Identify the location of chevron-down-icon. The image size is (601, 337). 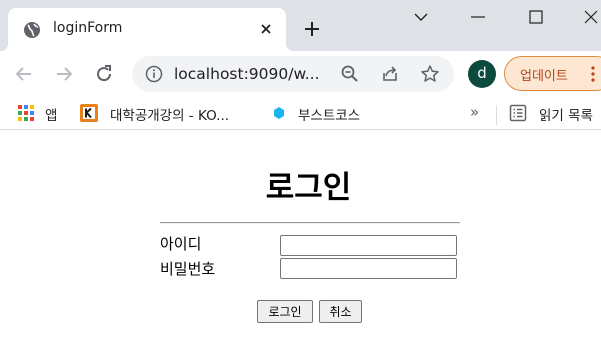
(421, 17).